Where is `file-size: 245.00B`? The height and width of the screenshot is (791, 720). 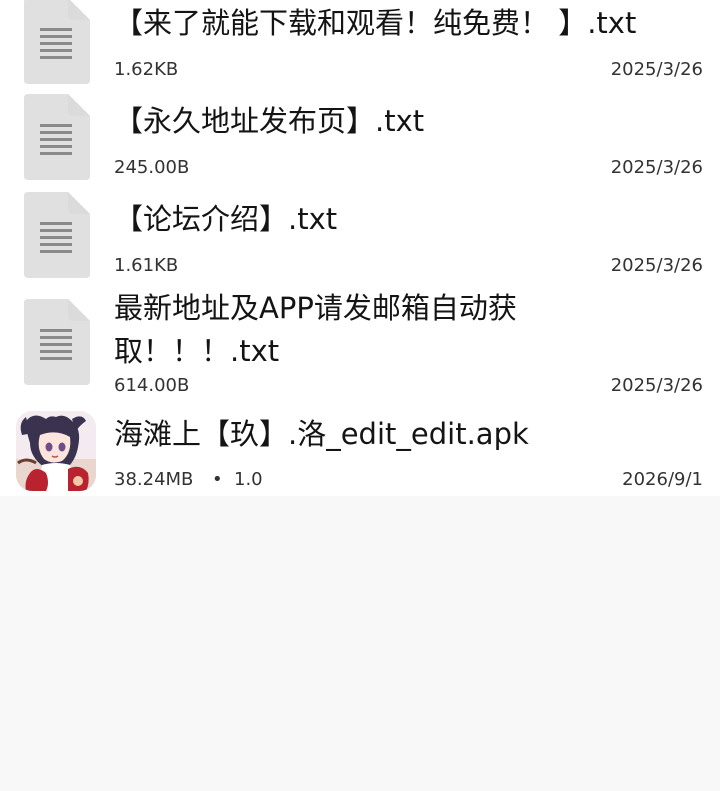
file-size: 245.00B is located at coordinates (152, 167).